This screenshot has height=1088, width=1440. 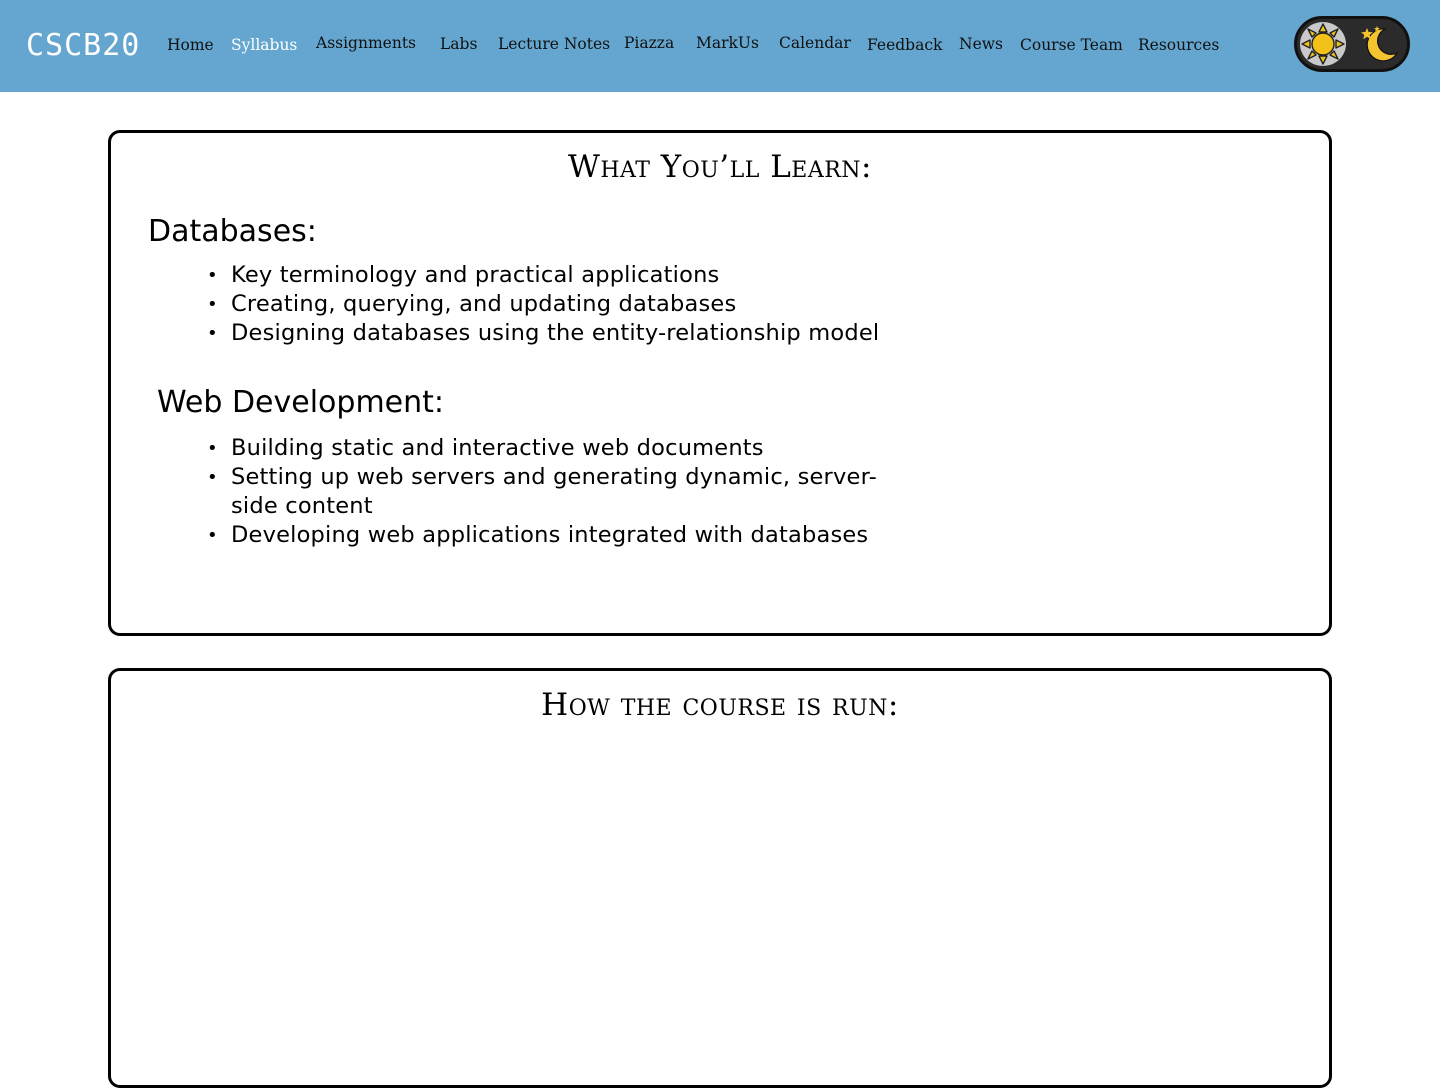 I want to click on toggle-knob, so click(x=1323, y=44).